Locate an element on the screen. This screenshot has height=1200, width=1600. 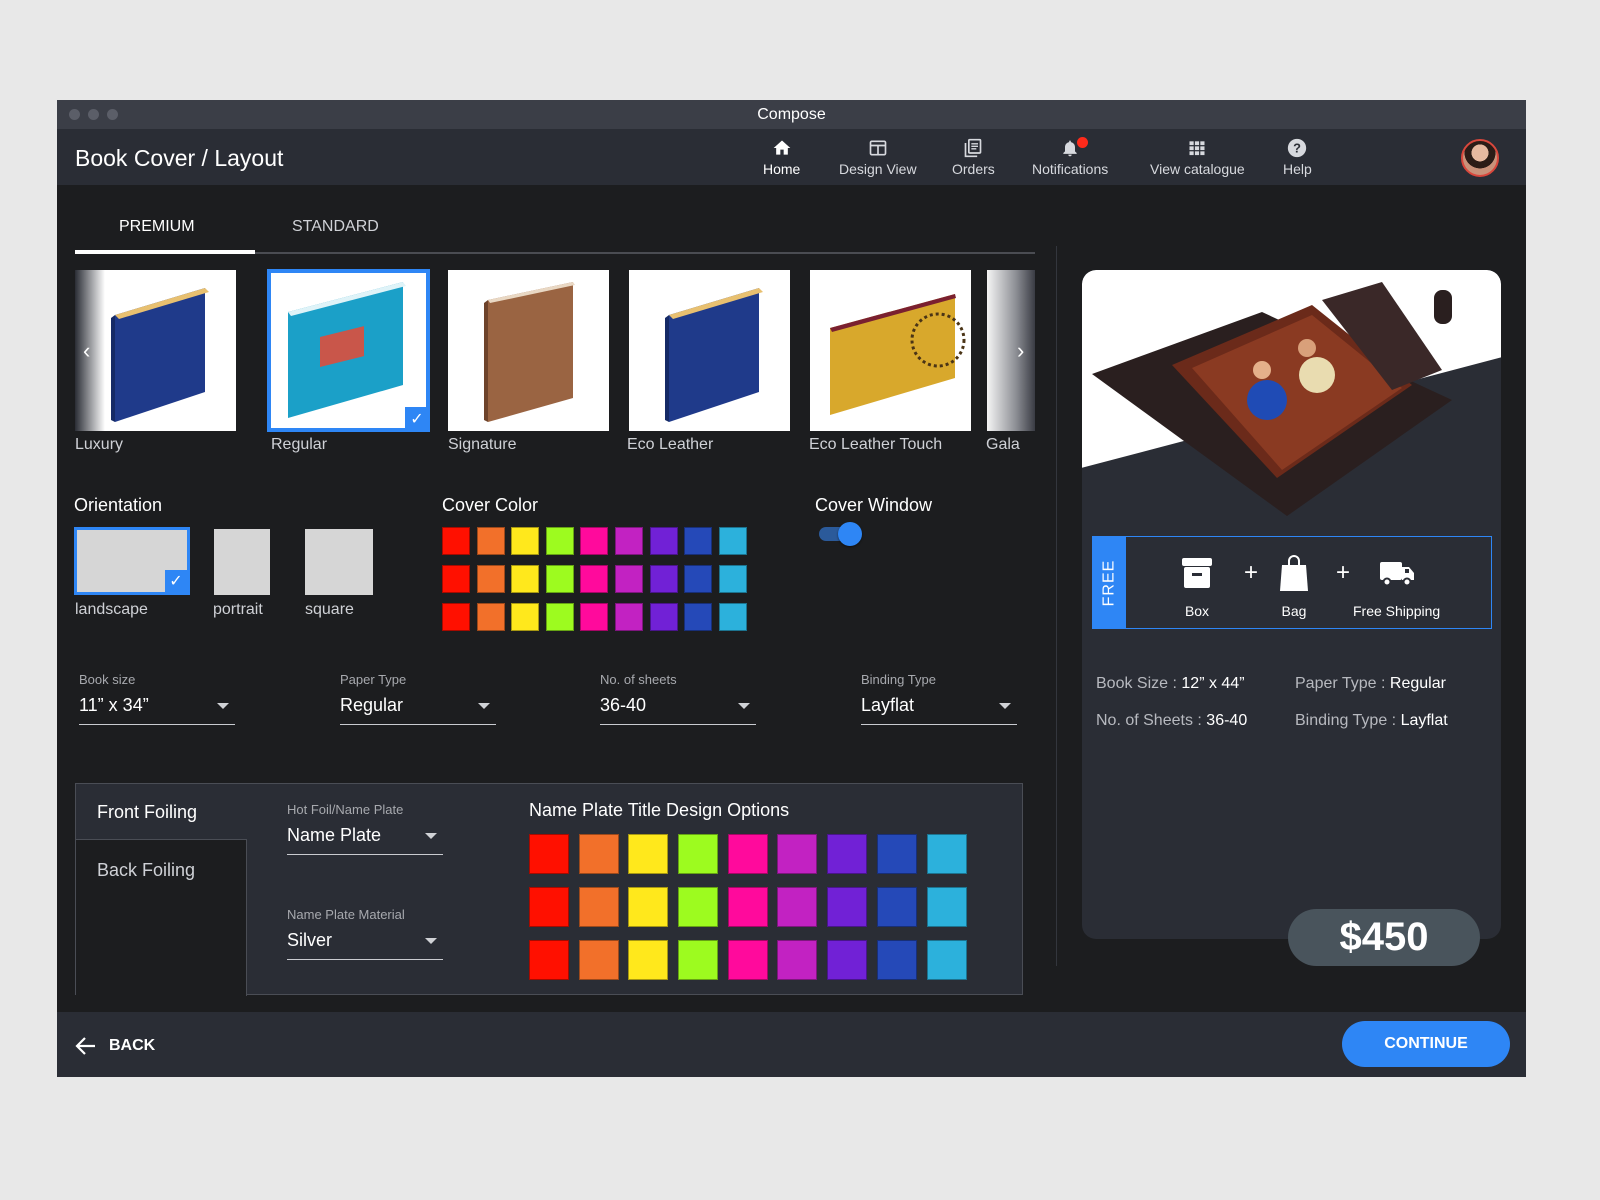
binding-type-value: Layflat is located at coordinates (939, 710).